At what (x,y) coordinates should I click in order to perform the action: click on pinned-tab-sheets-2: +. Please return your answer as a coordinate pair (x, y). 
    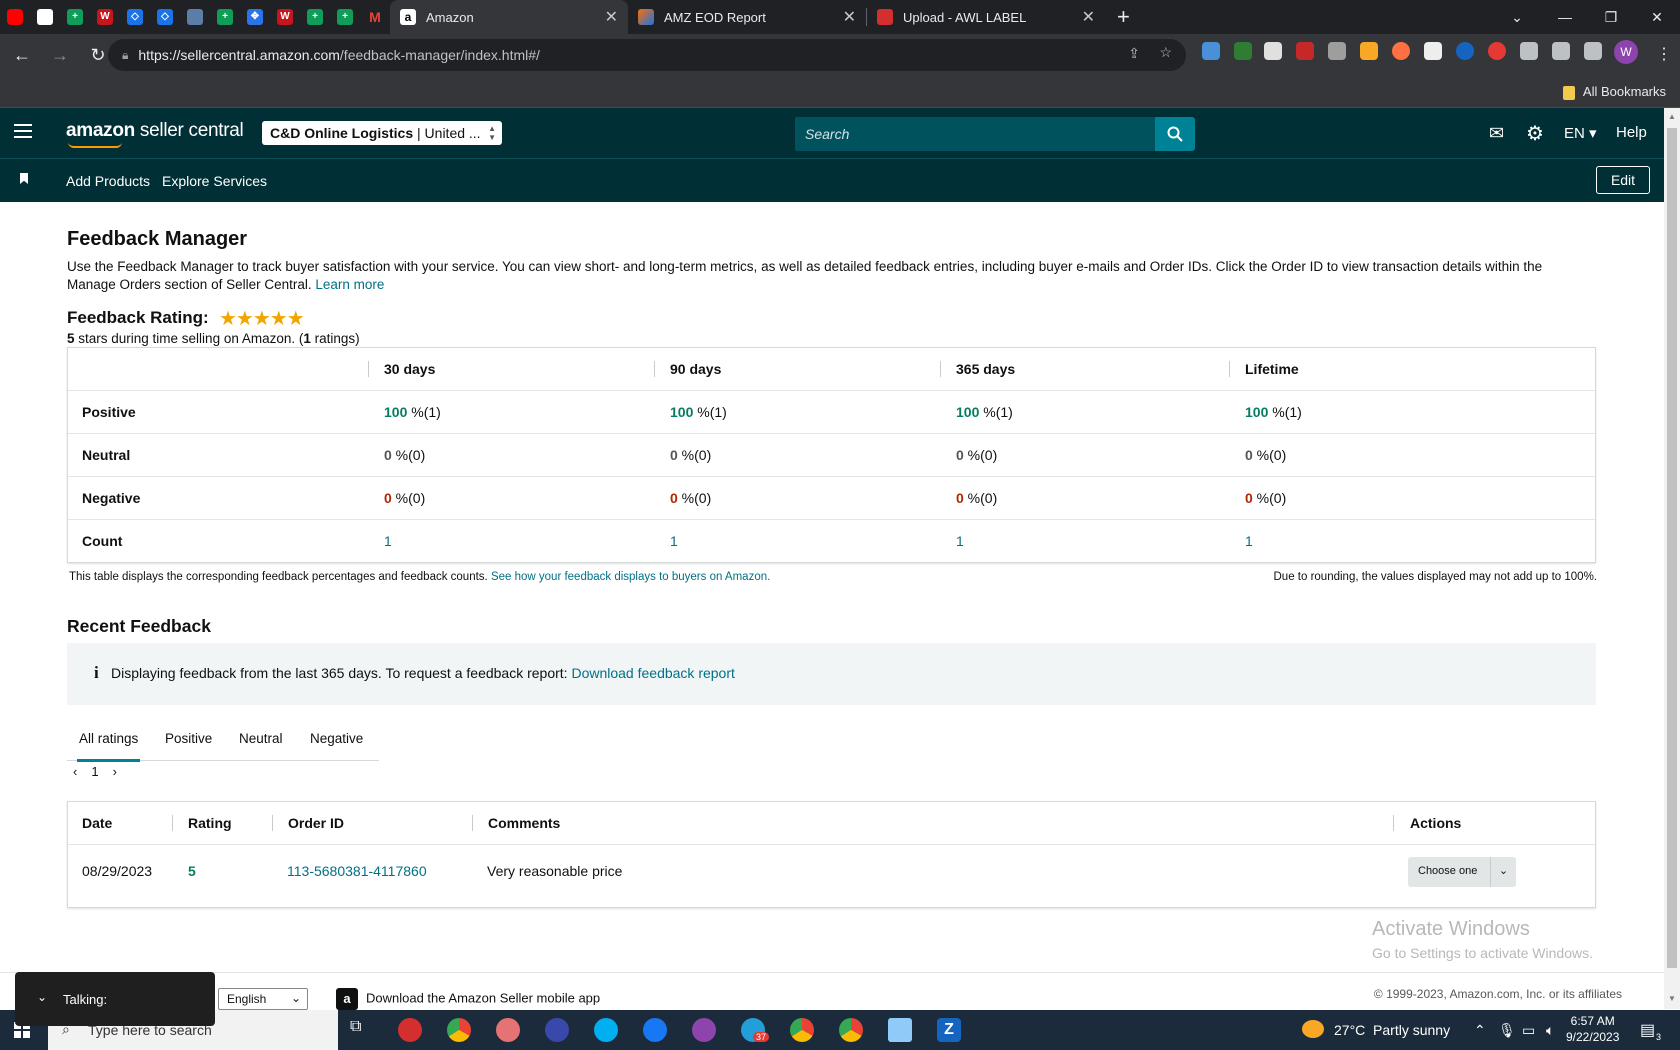
    Looking at the image, I should click on (75, 17).